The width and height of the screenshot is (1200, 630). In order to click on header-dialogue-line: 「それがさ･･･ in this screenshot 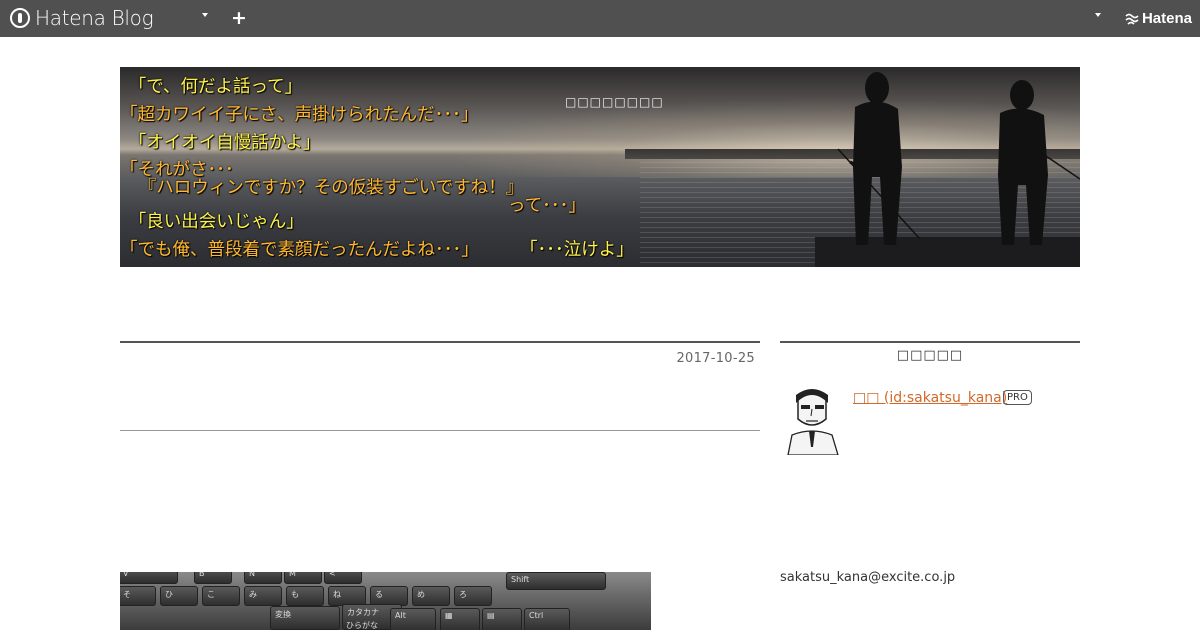, I will do `click(177, 170)`.